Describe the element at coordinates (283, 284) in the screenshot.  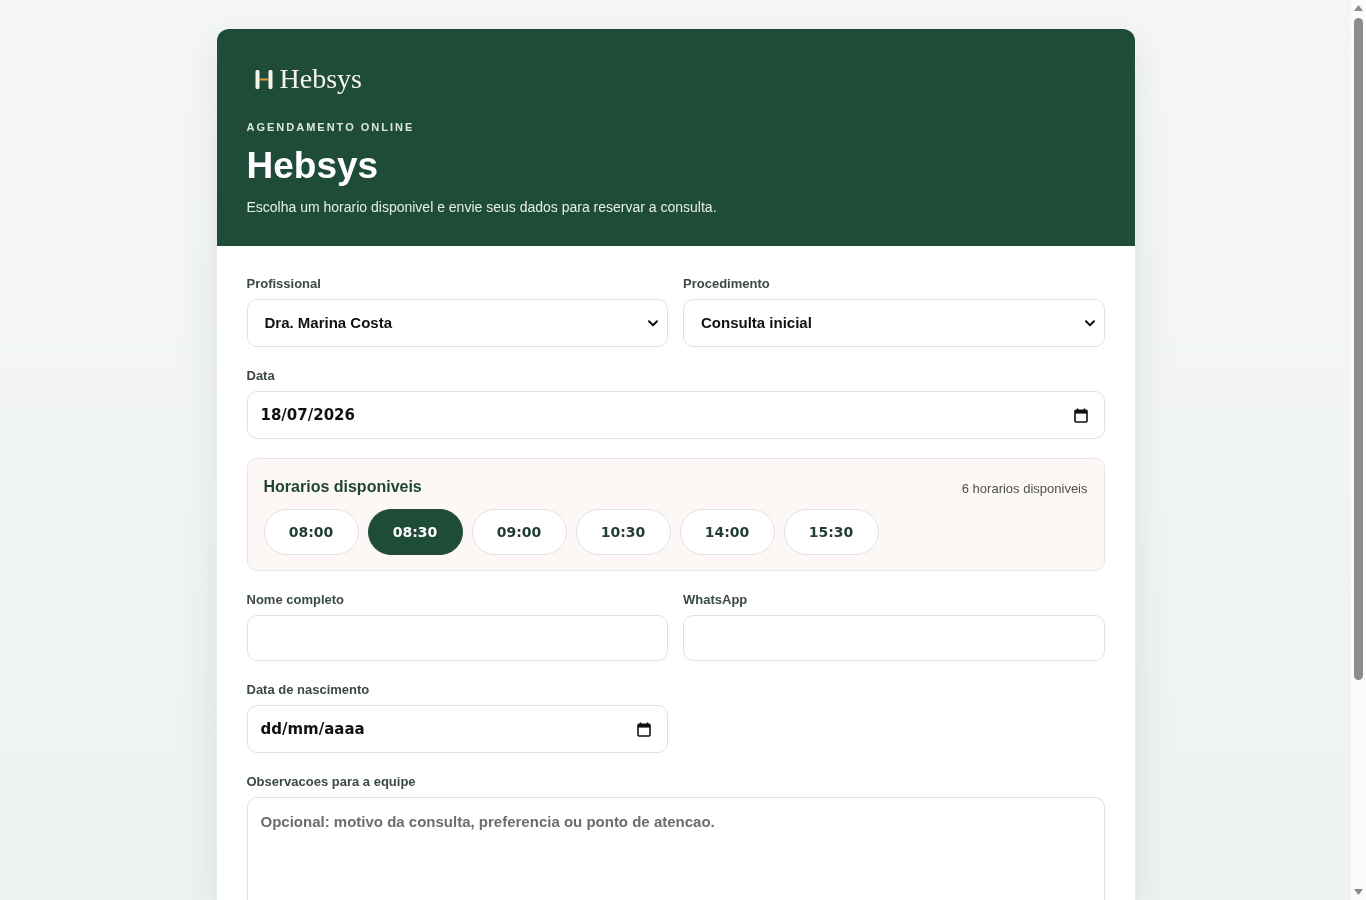
I see `field-label: Profissional` at that location.